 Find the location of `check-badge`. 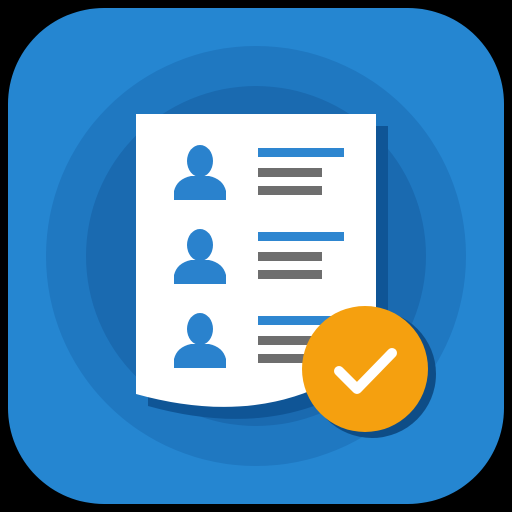

check-badge is located at coordinates (365, 369).